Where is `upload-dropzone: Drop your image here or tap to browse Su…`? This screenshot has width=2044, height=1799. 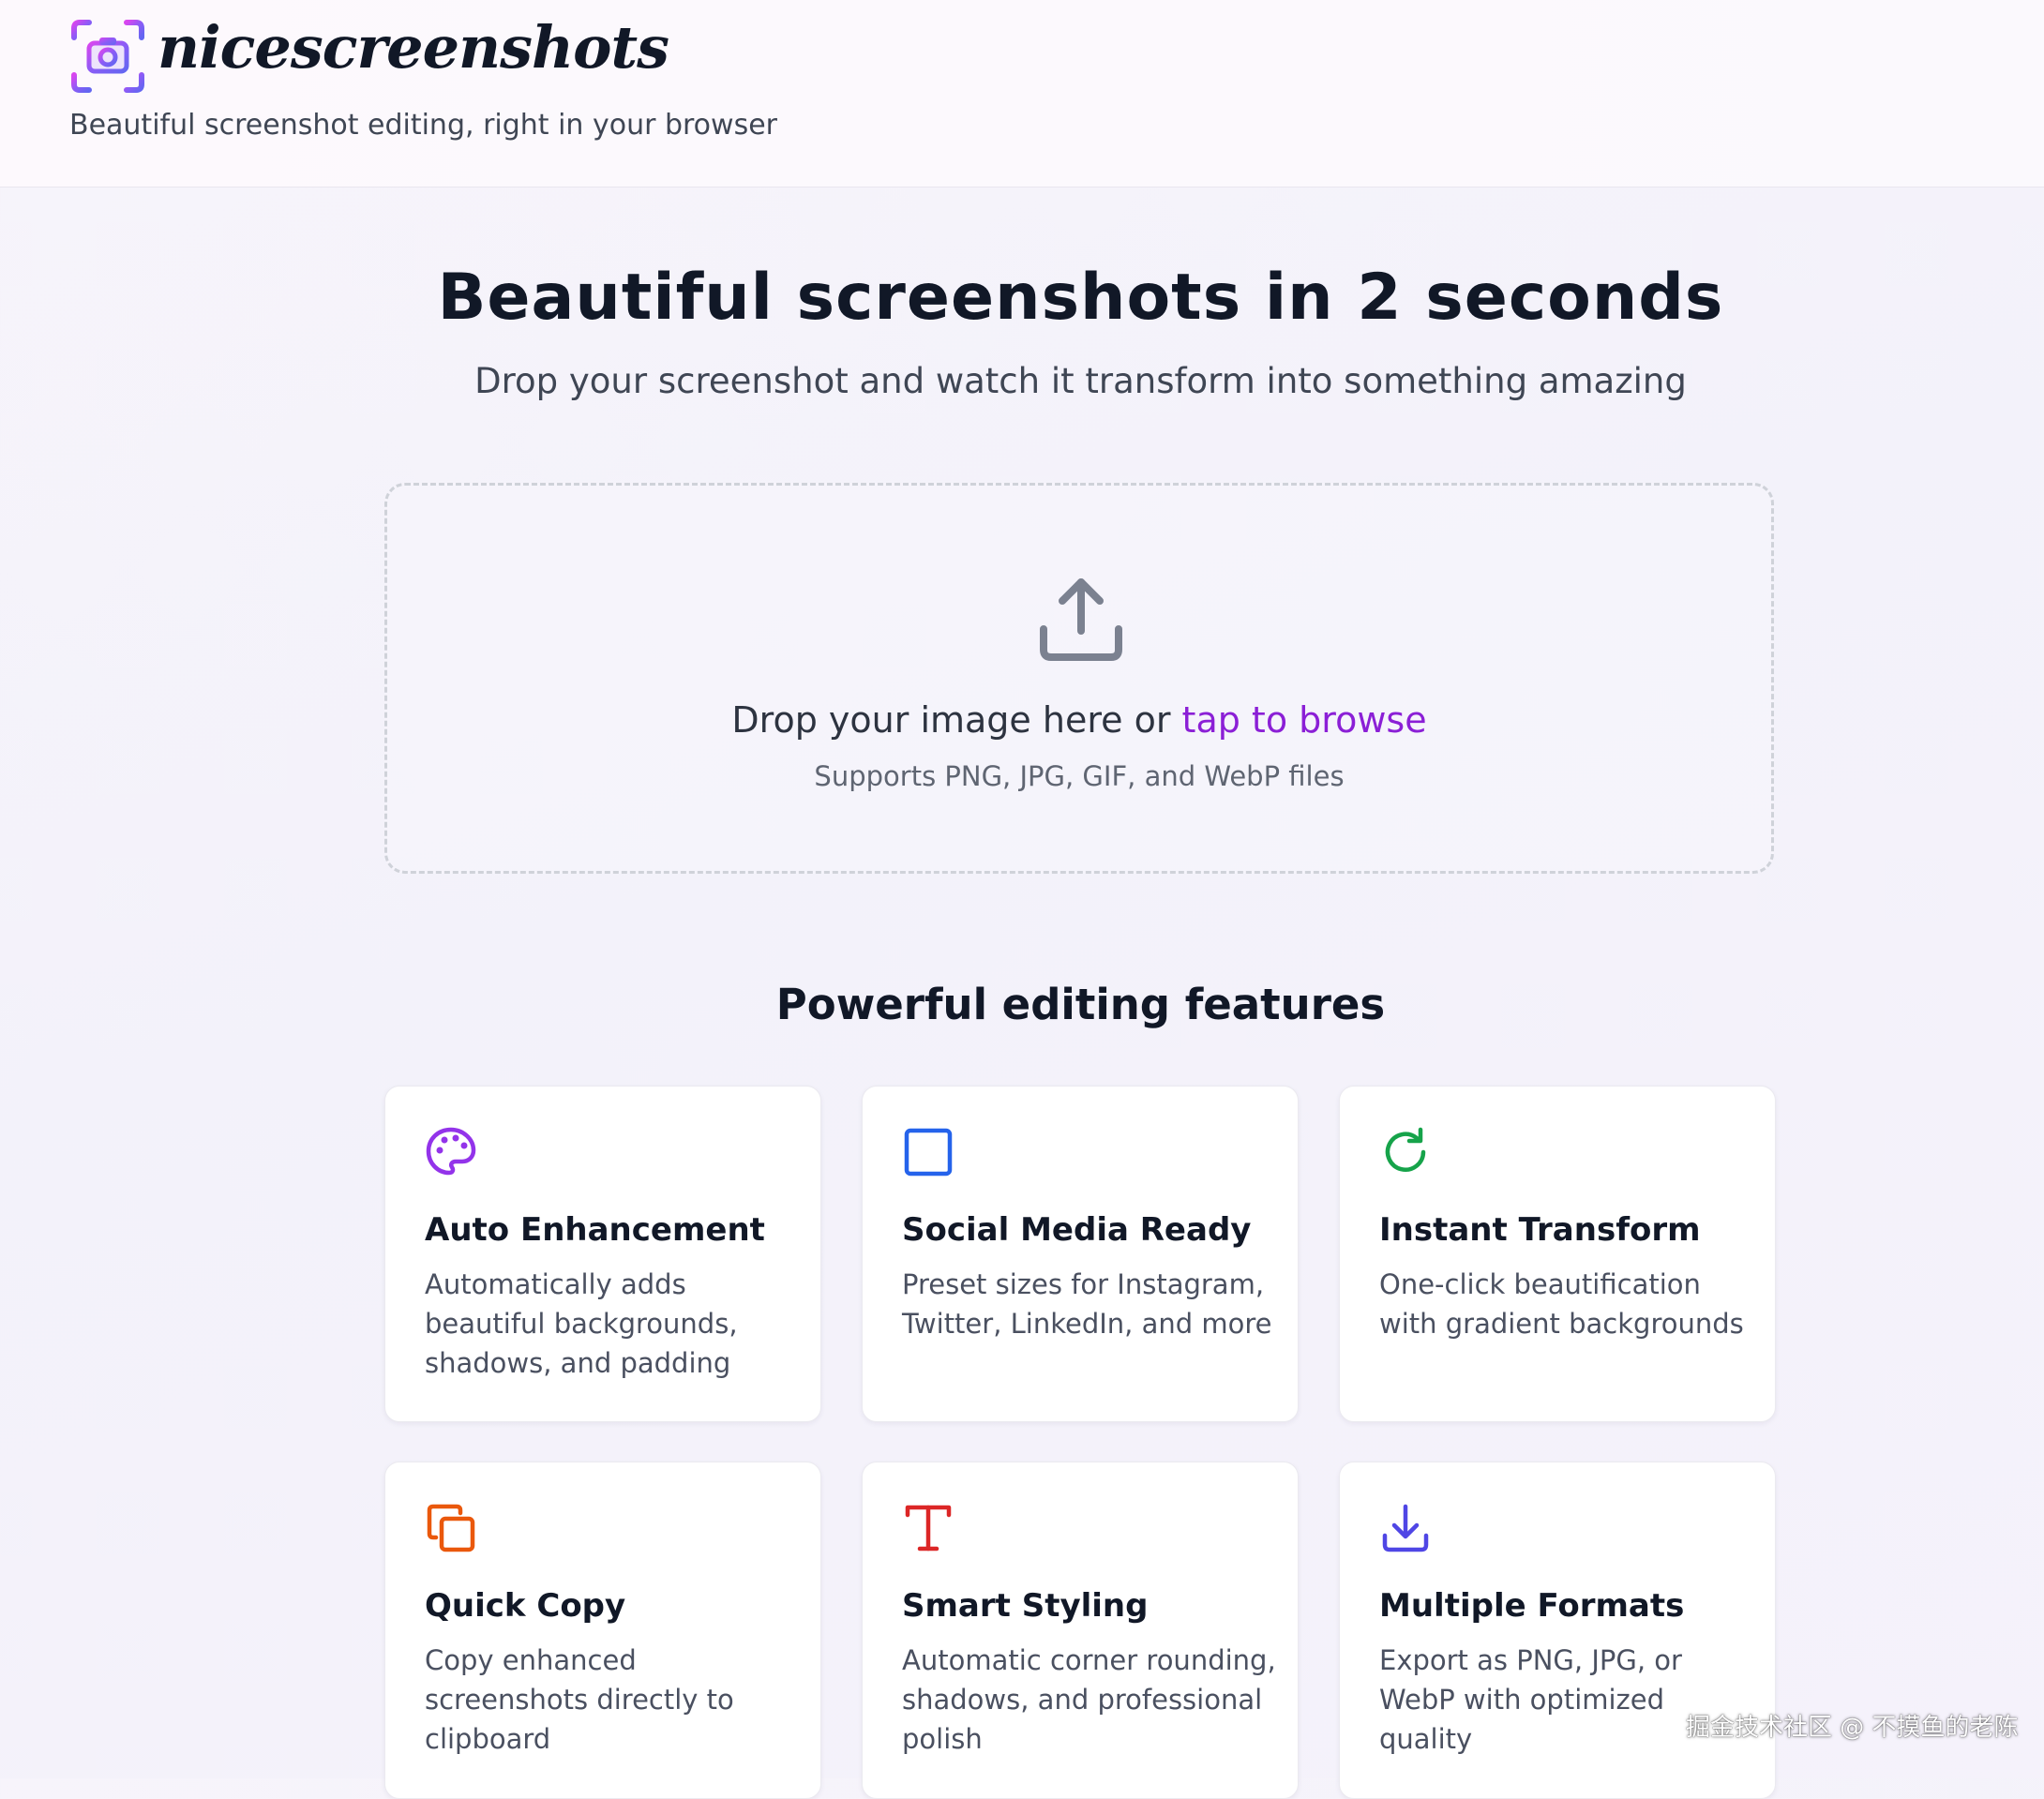
upload-dropzone: Drop your image here or tap to browse Su… is located at coordinates (1079, 679).